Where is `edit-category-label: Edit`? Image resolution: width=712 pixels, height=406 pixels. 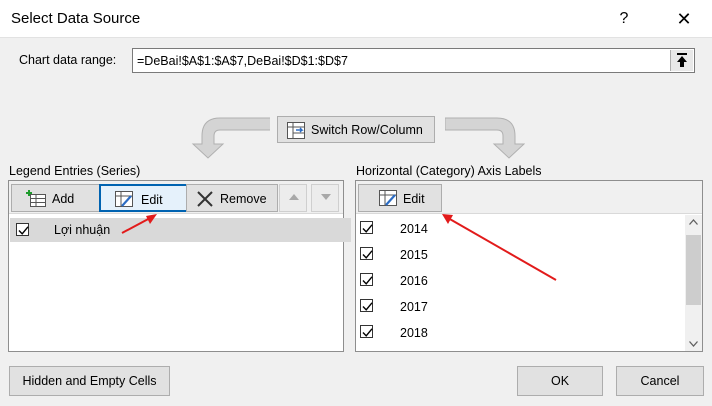 edit-category-label: Edit is located at coordinates (414, 199).